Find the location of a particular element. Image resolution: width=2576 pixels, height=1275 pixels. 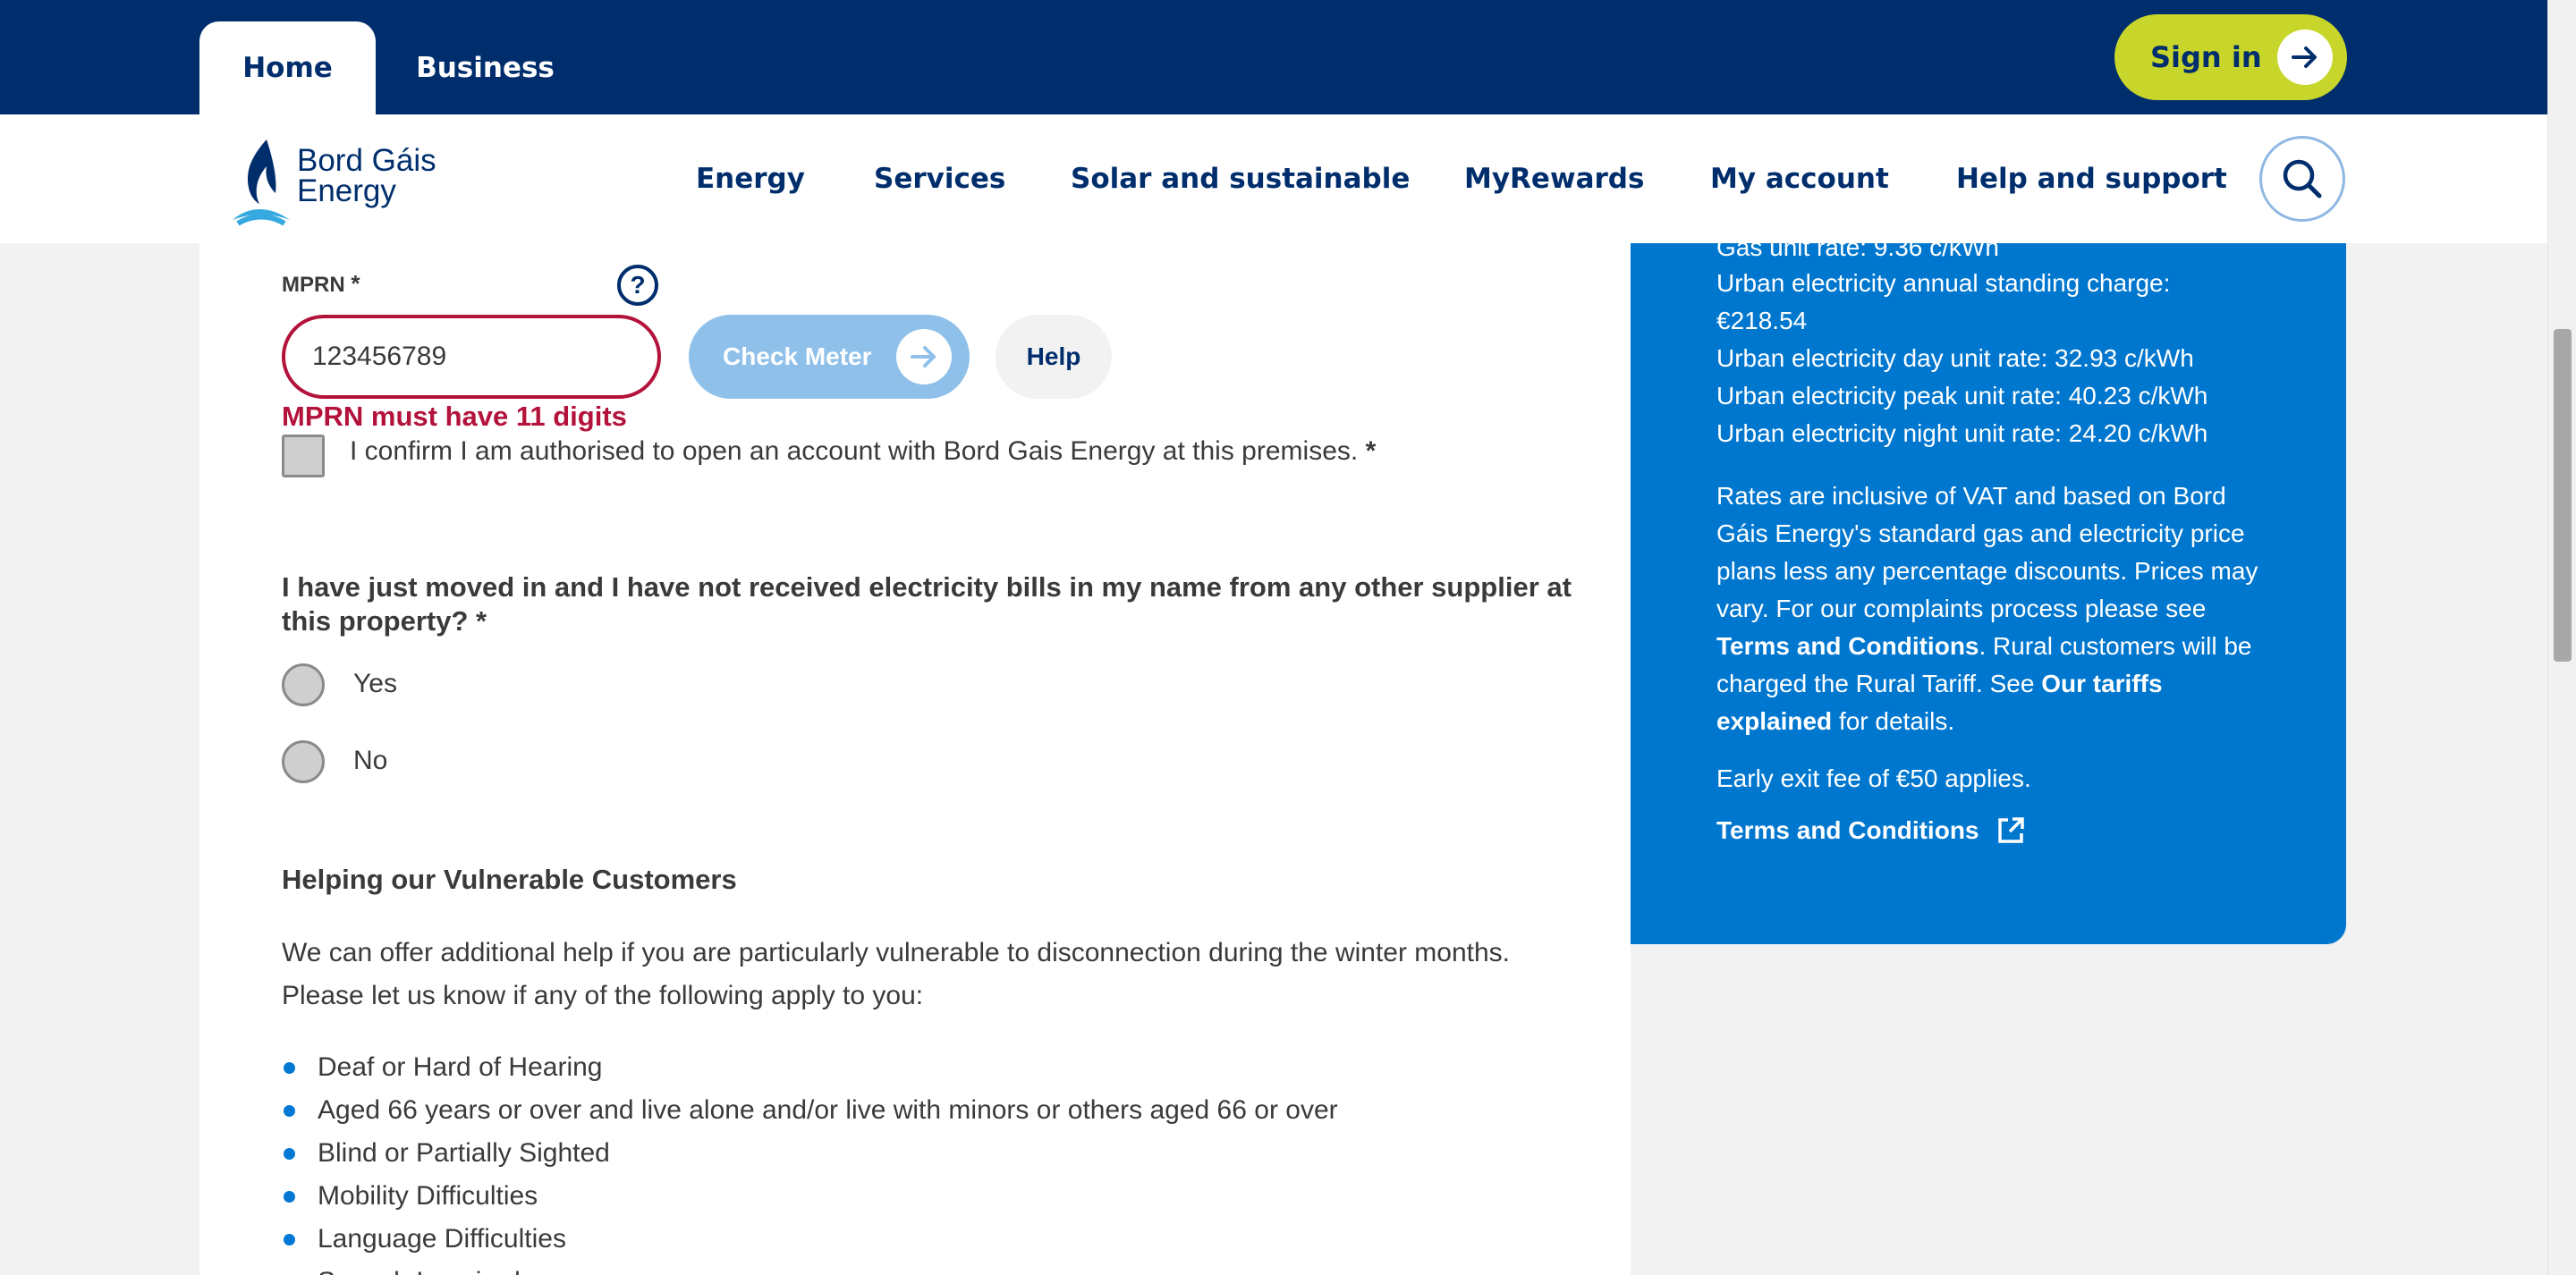

terms-conditions-link: Terms and Conditions is located at coordinates (1871, 830).